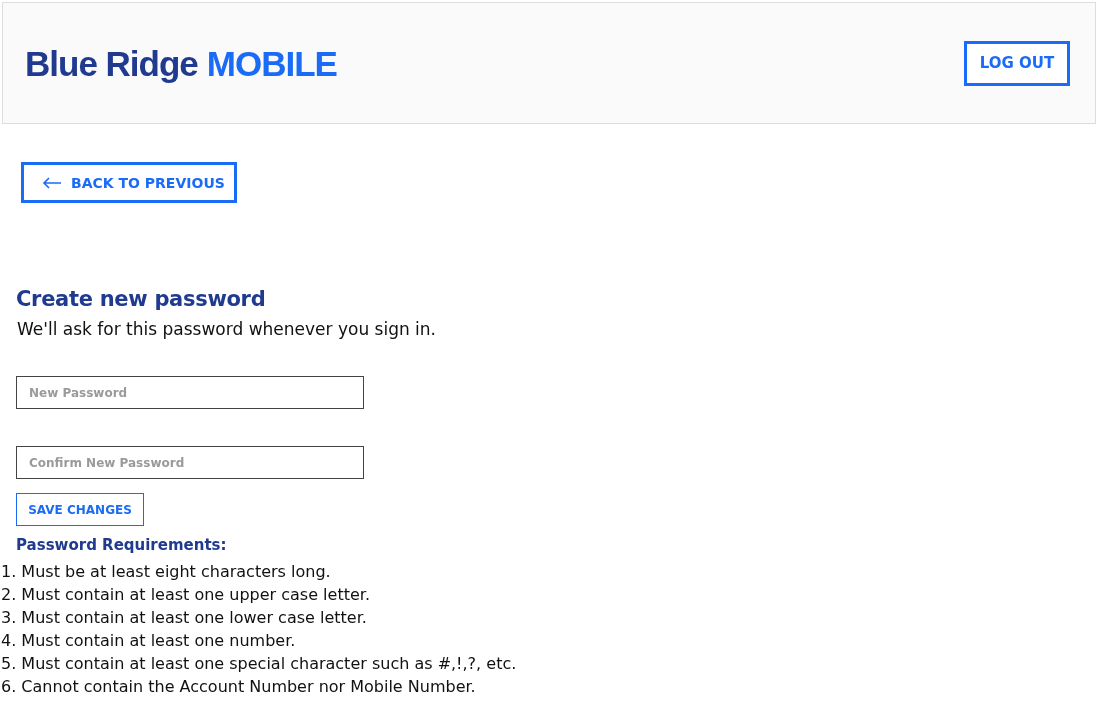  Describe the element at coordinates (1017, 63) in the screenshot. I see `logout-button: LOG OUT` at that location.